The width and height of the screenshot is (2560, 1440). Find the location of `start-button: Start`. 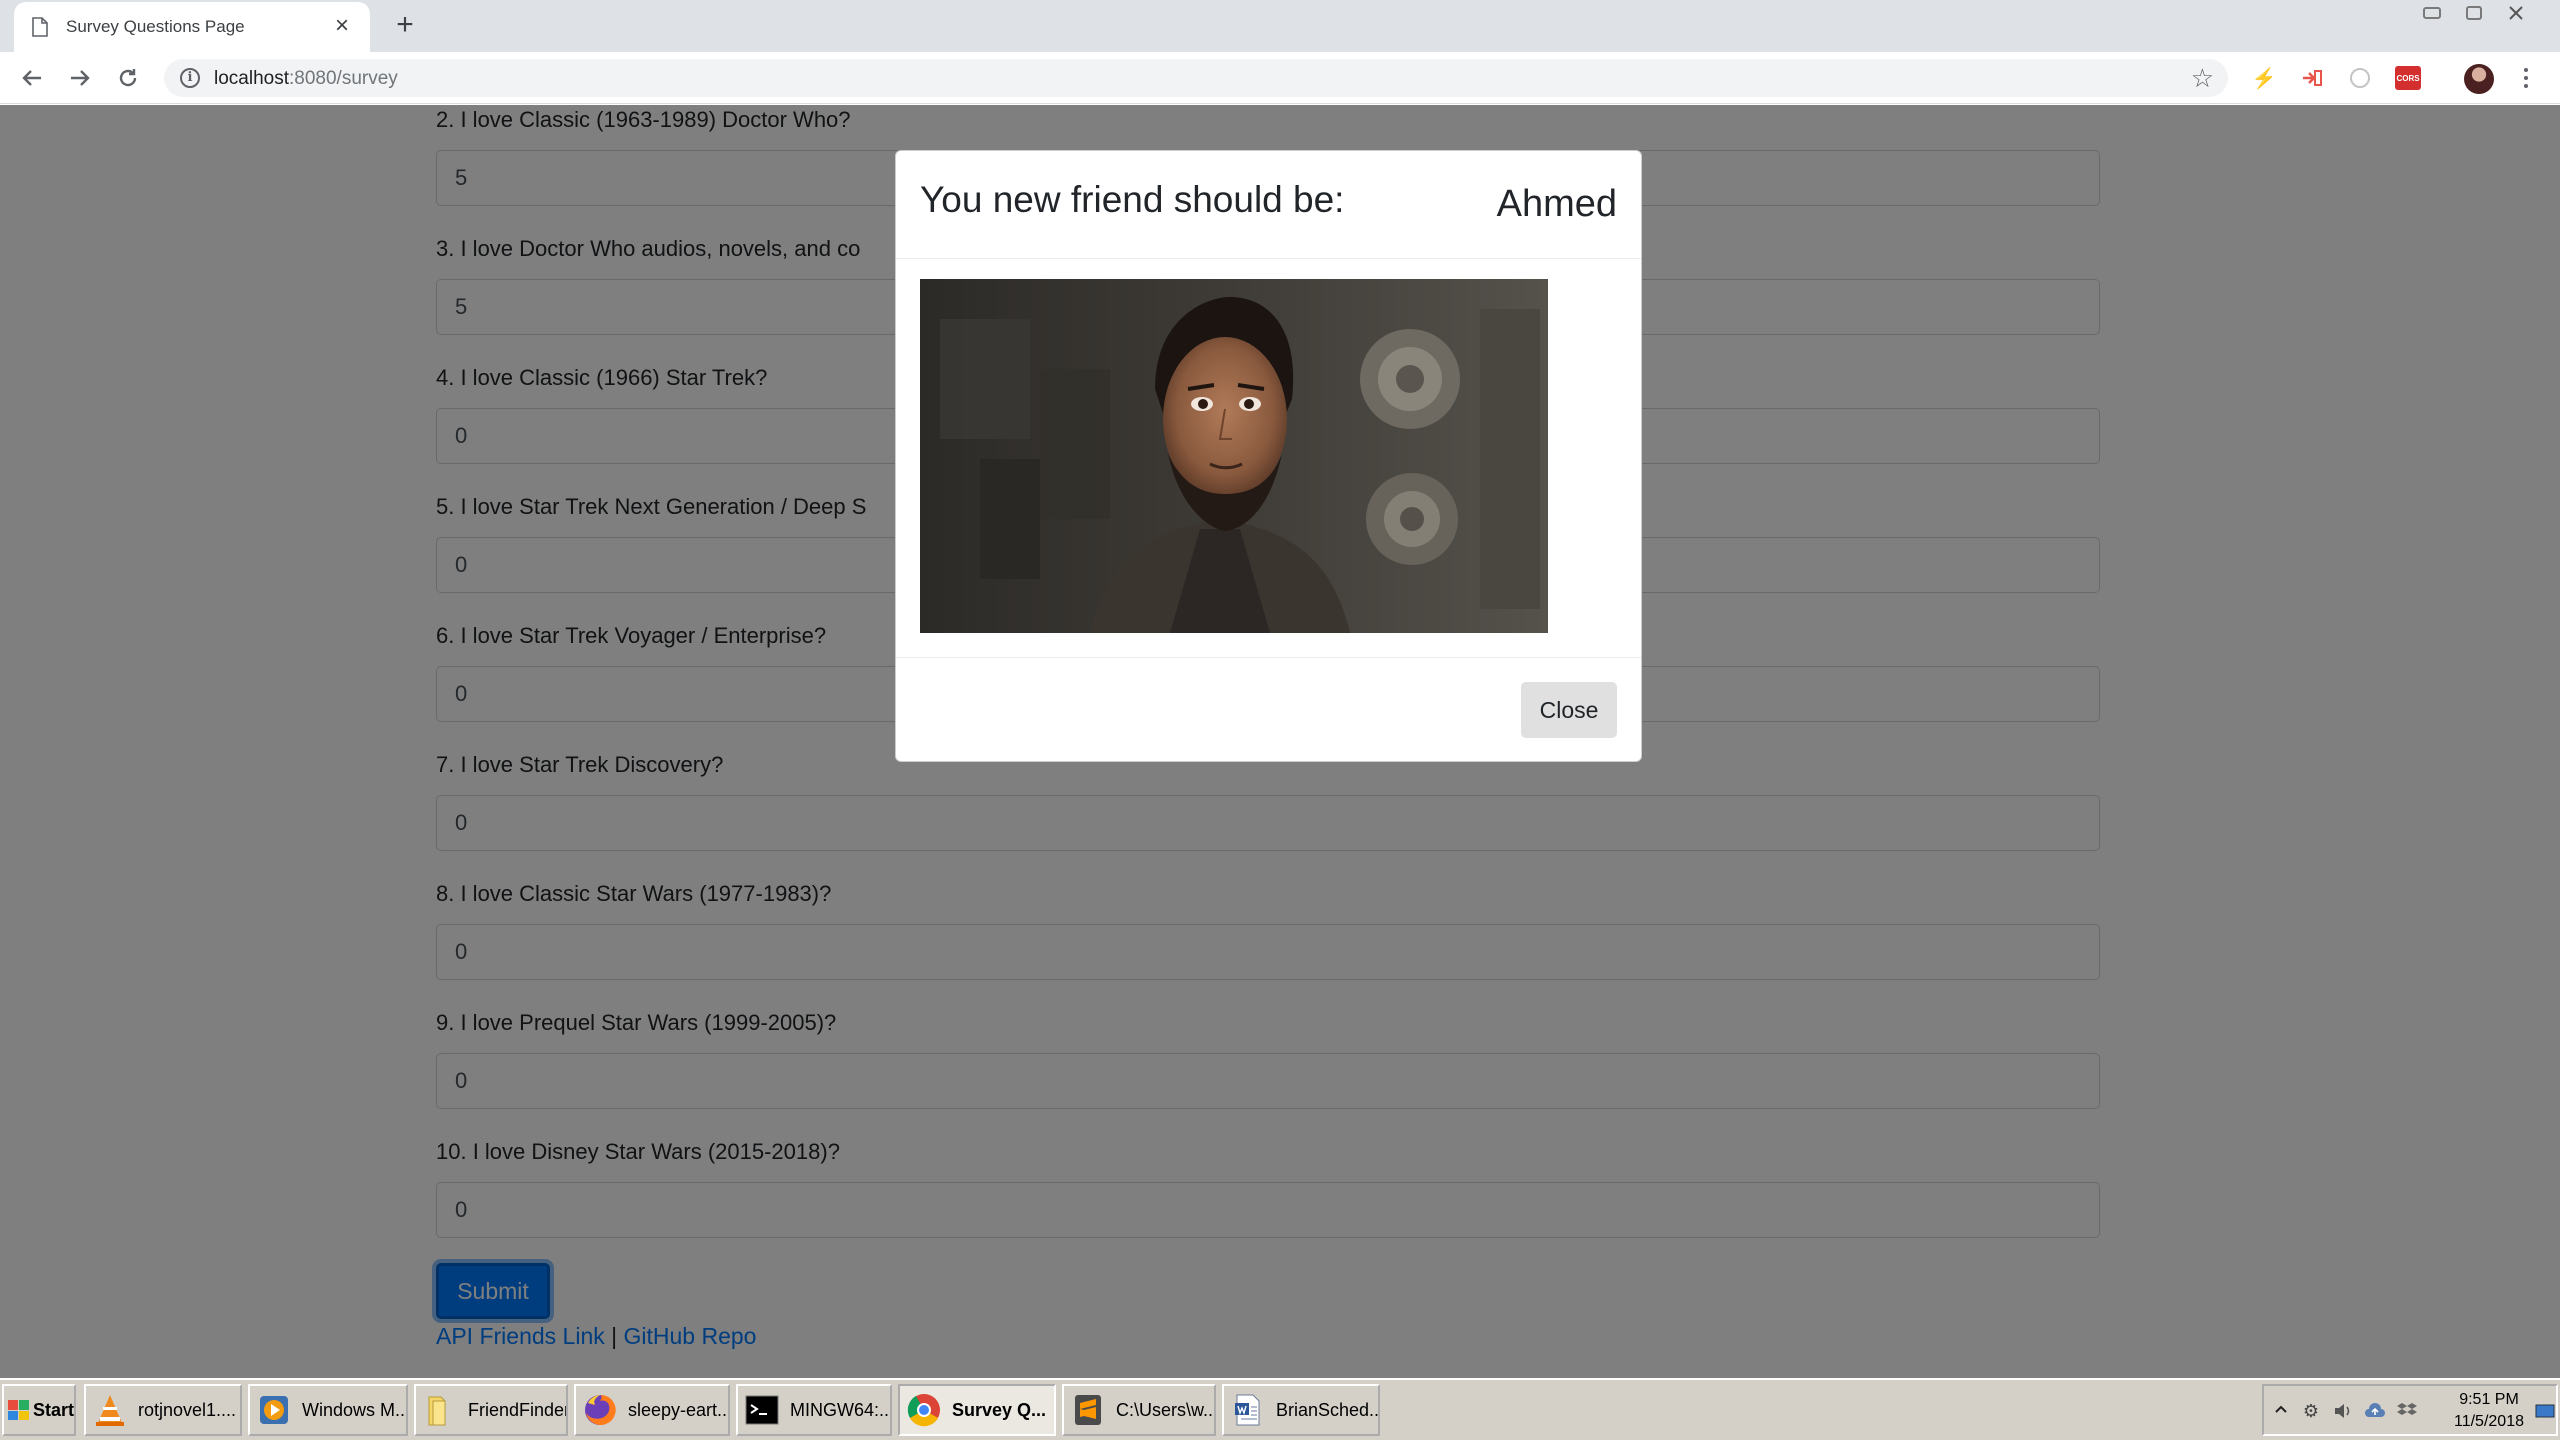

start-button: Start is located at coordinates (39, 1410).